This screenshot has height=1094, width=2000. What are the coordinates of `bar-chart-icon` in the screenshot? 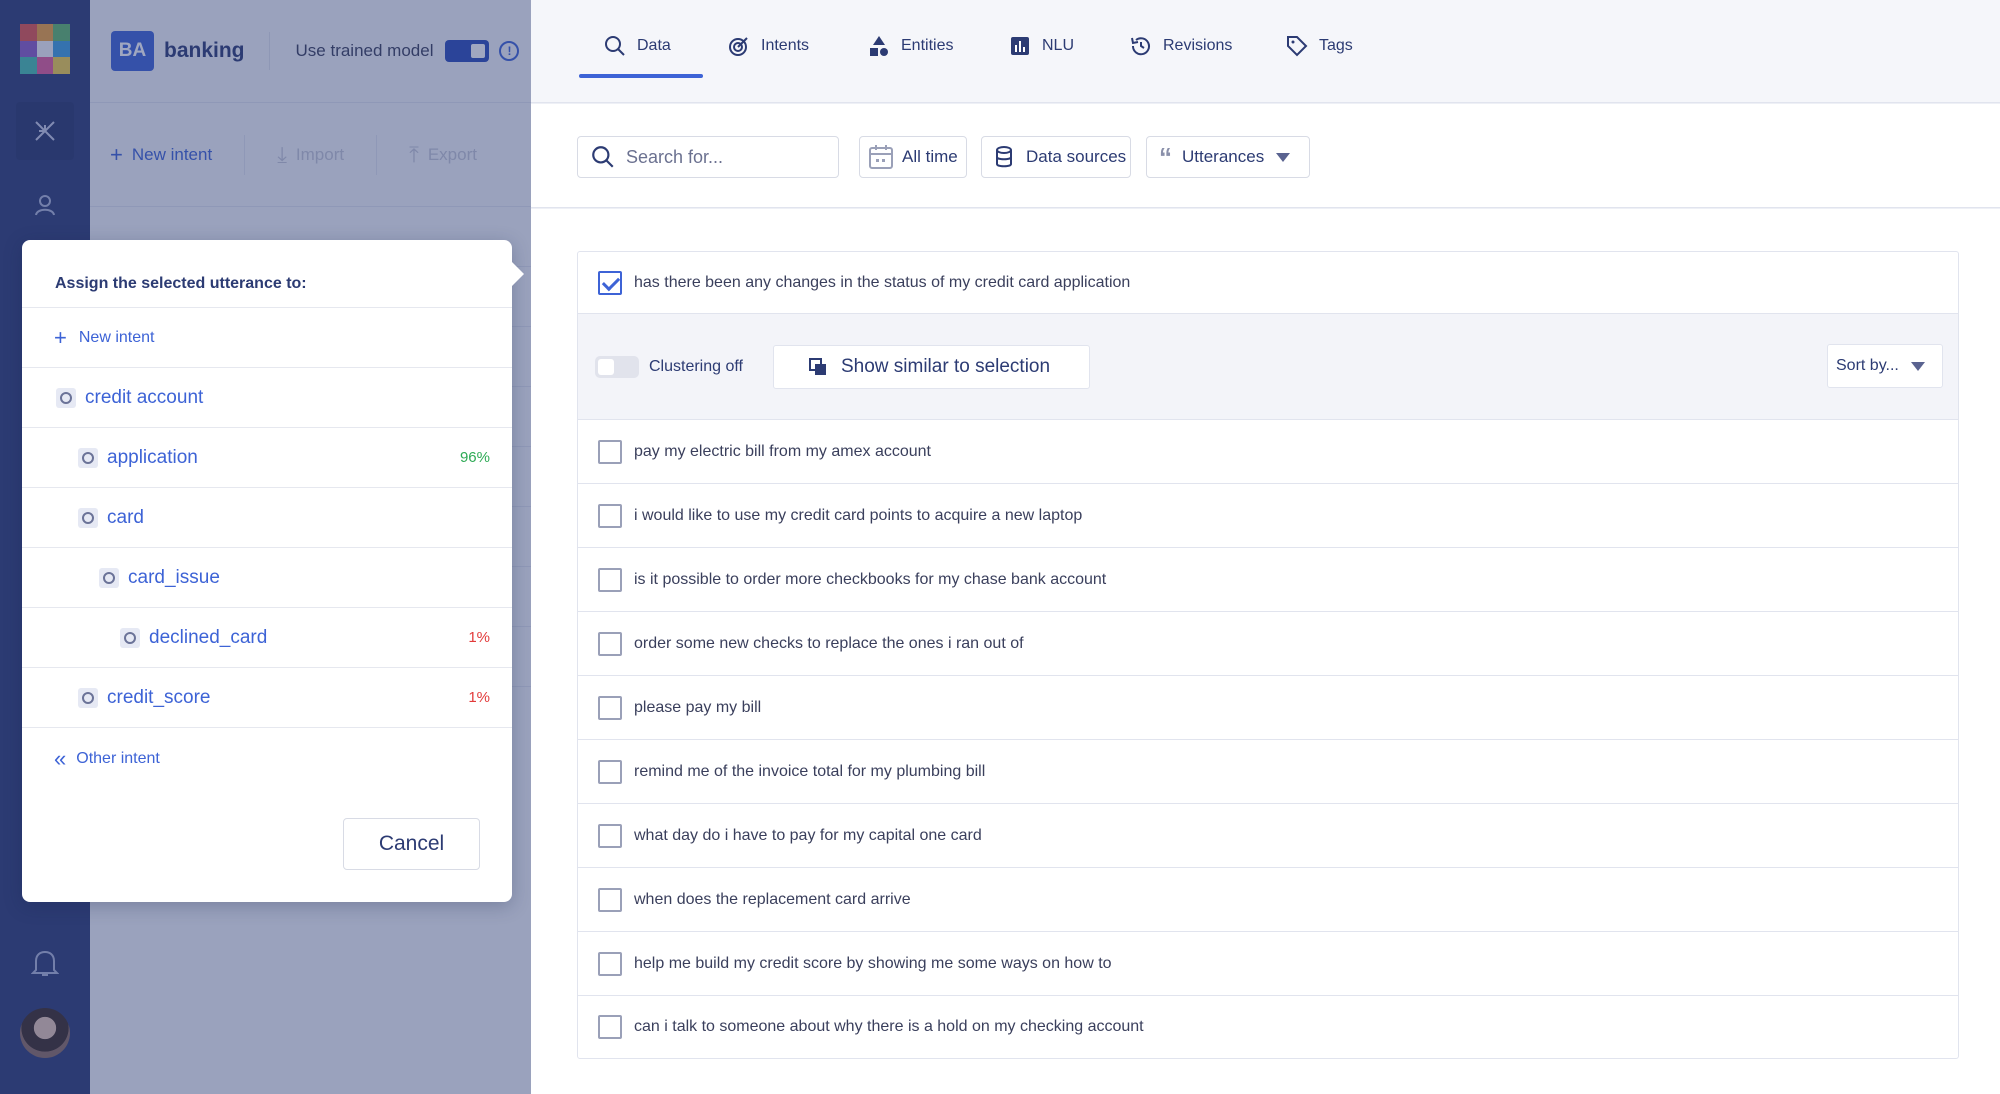 It's located at (1020, 46).